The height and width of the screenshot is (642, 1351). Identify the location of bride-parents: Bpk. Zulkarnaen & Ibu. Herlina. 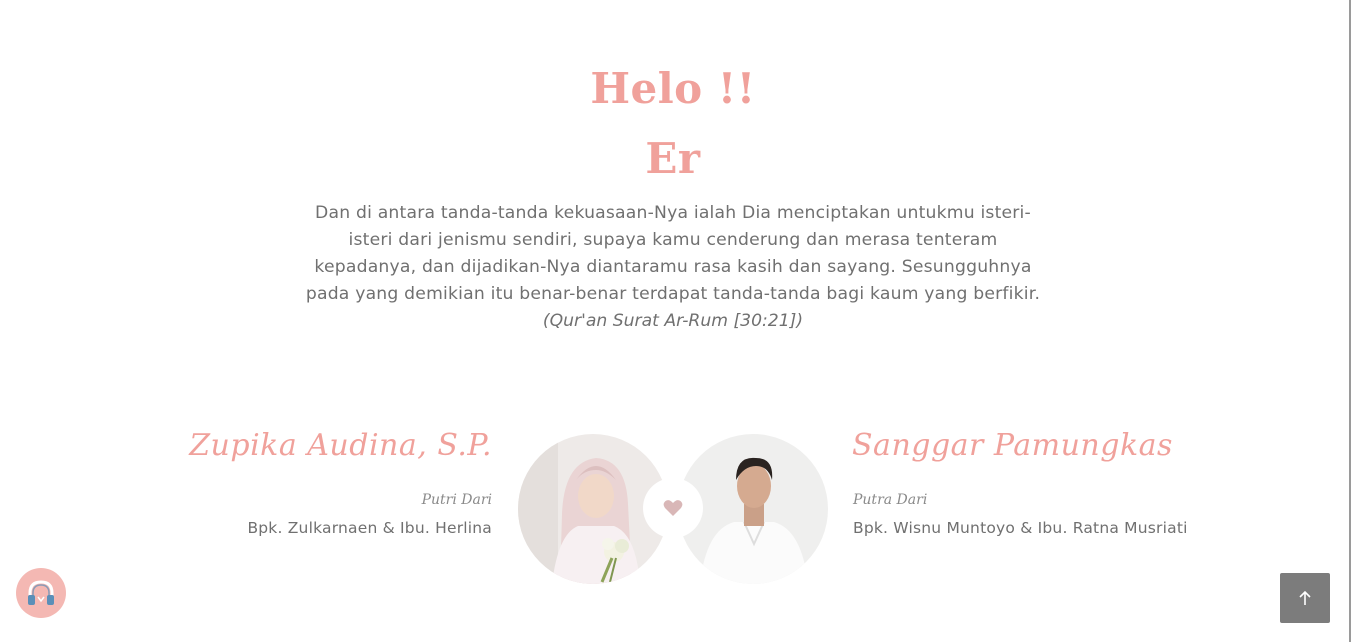
(369, 528).